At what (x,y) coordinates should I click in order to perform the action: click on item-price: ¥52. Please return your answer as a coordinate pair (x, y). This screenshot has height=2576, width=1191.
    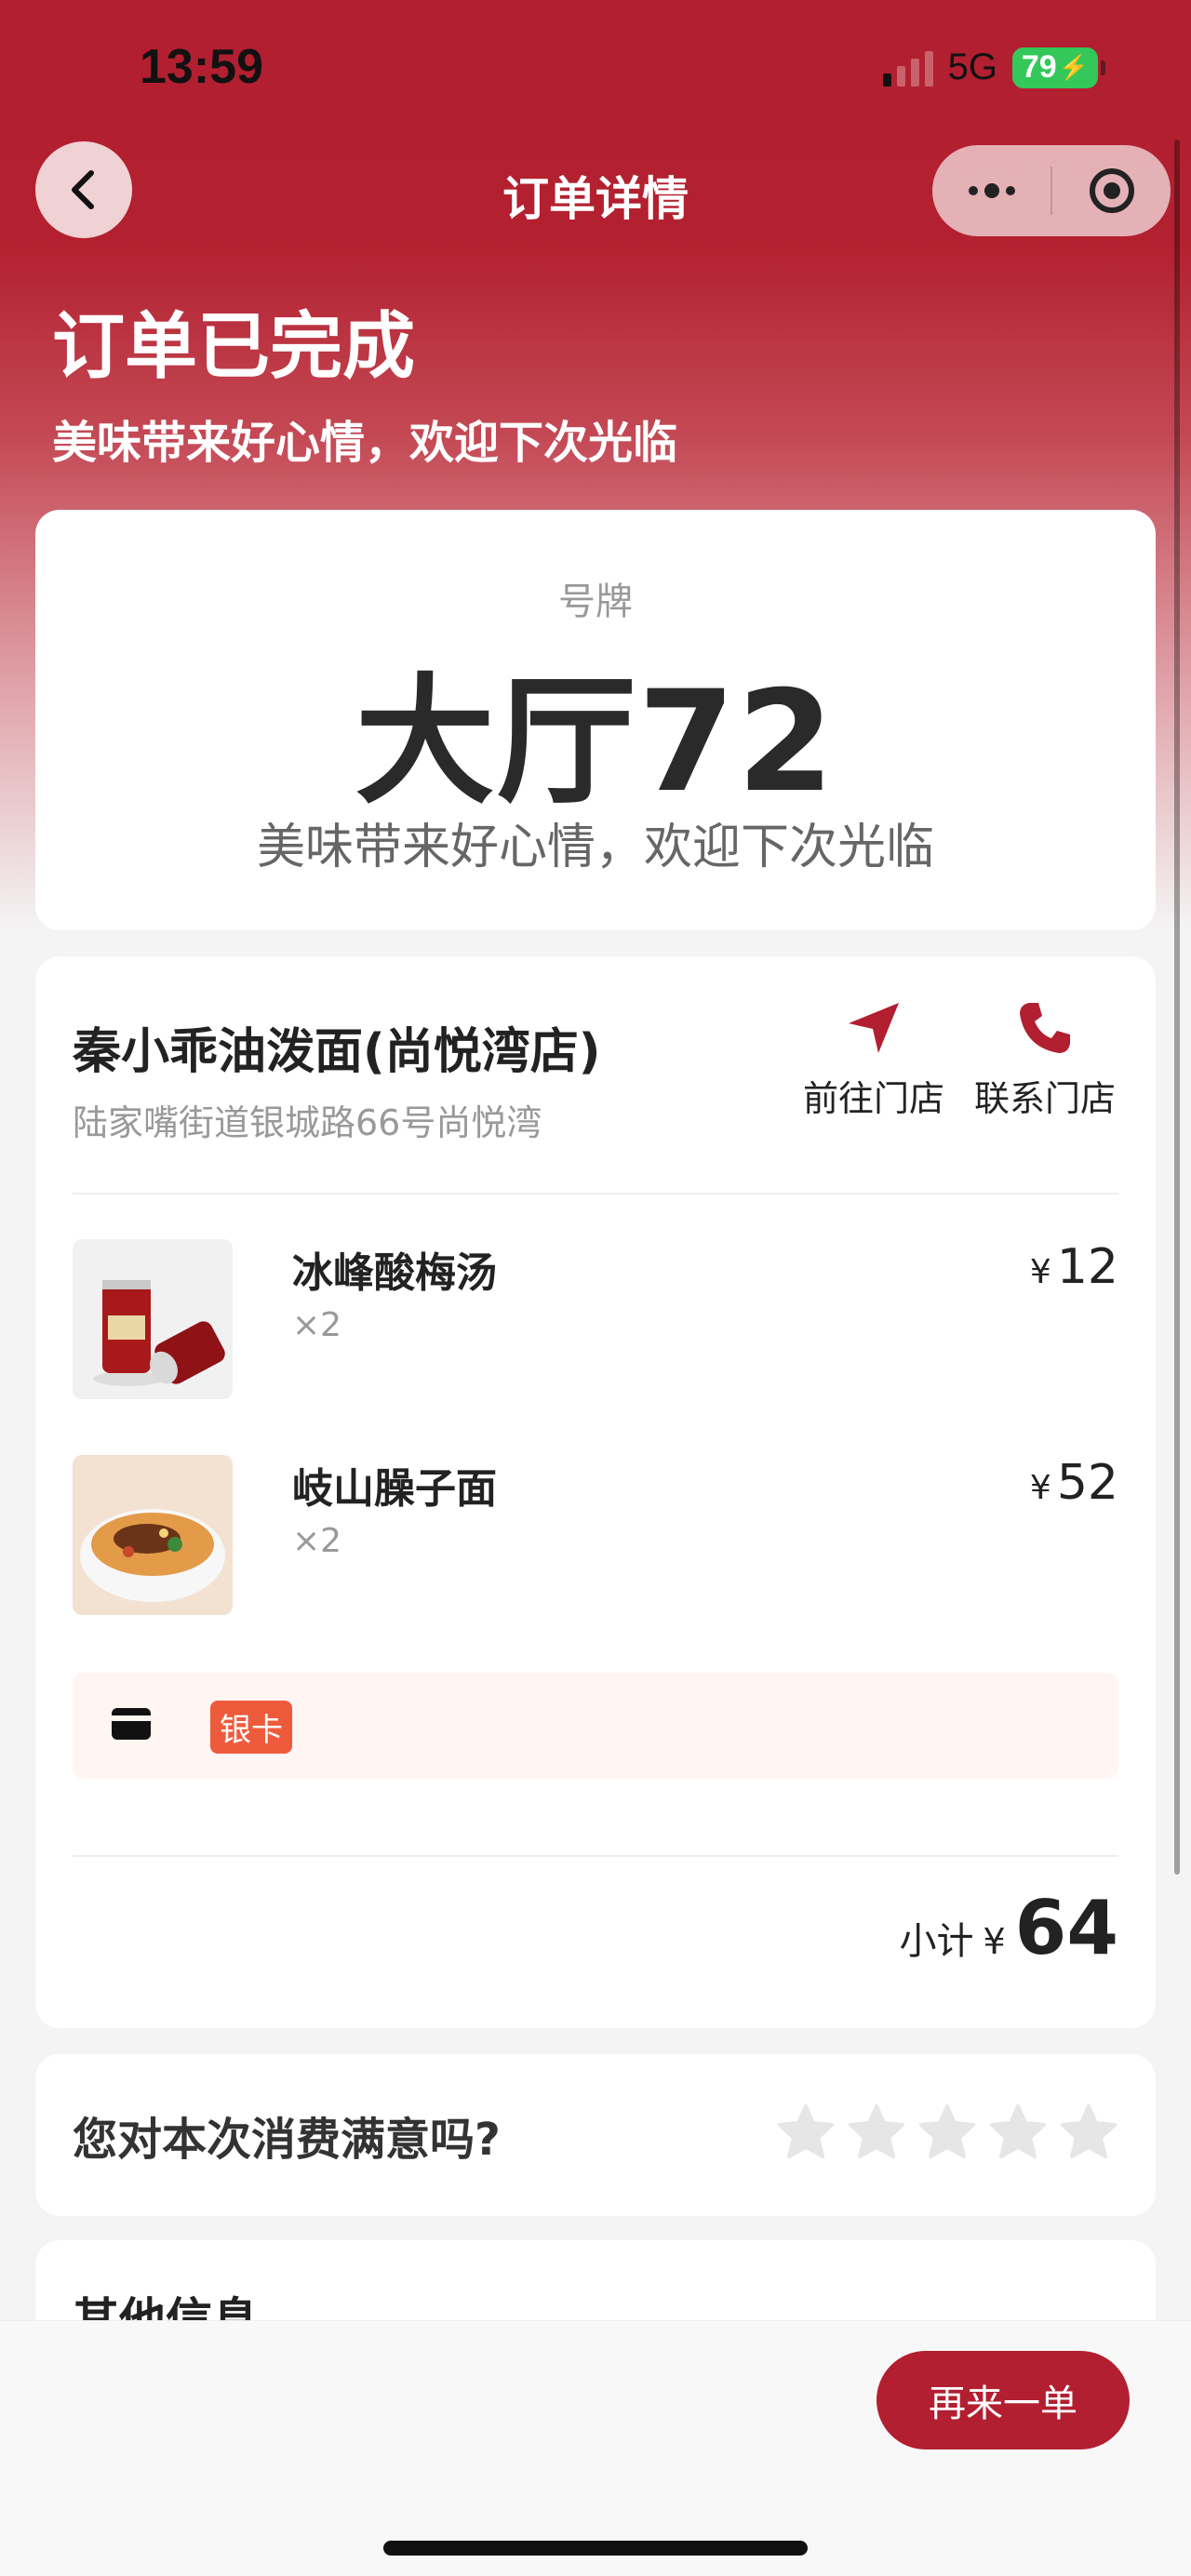
    Looking at the image, I should click on (1074, 1483).